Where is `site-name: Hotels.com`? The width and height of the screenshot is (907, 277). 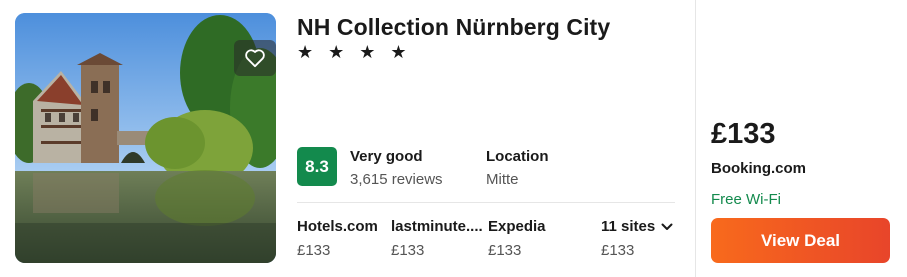 site-name: Hotels.com is located at coordinates (337, 226).